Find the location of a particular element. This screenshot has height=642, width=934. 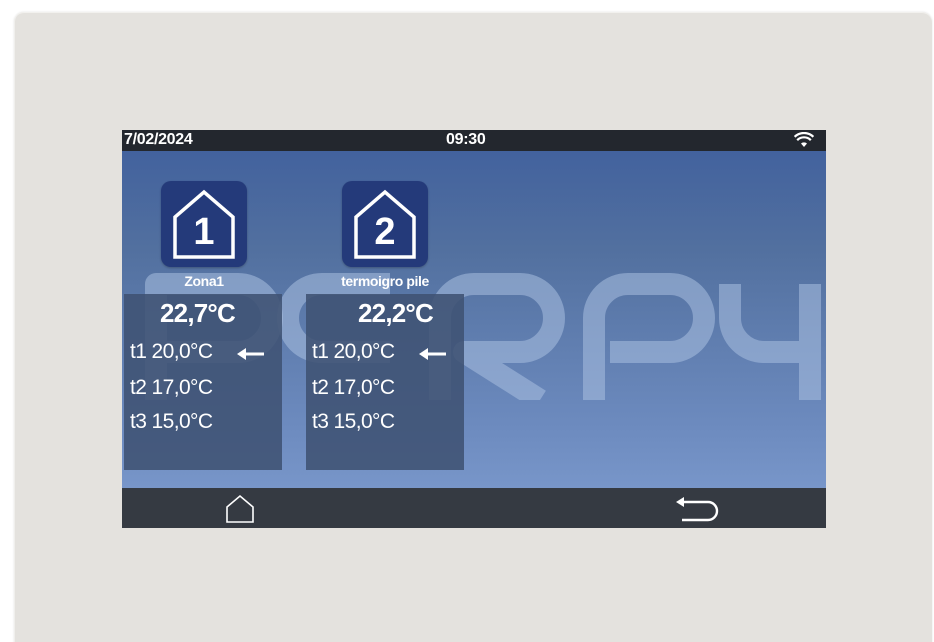

zone-1-button: 1 is located at coordinates (204, 224).